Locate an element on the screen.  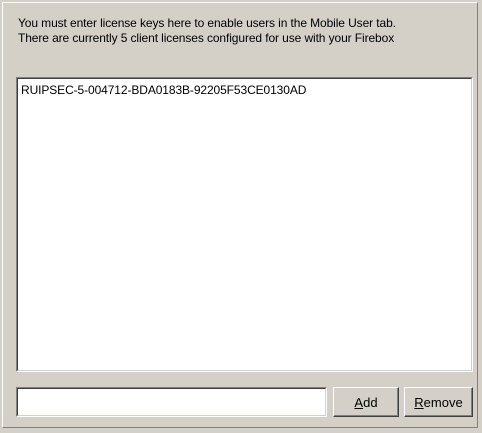
remove-button: Remove is located at coordinates (438, 402).